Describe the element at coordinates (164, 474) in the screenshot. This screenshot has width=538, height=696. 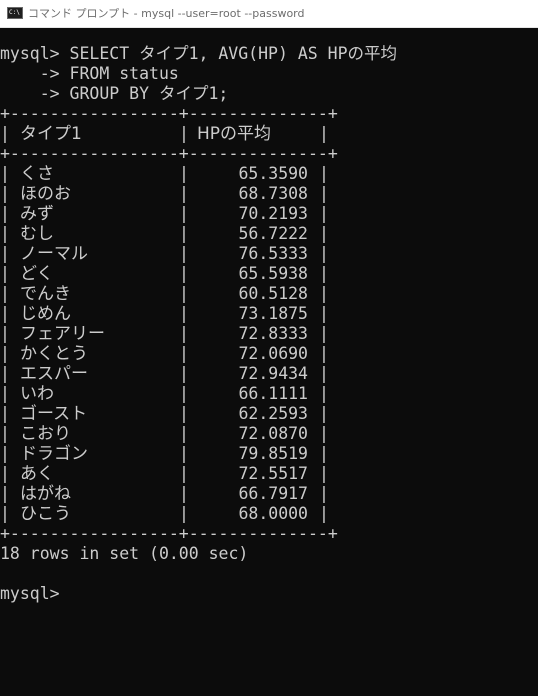
I see `table-row: | あく | 72.5517 |` at that location.